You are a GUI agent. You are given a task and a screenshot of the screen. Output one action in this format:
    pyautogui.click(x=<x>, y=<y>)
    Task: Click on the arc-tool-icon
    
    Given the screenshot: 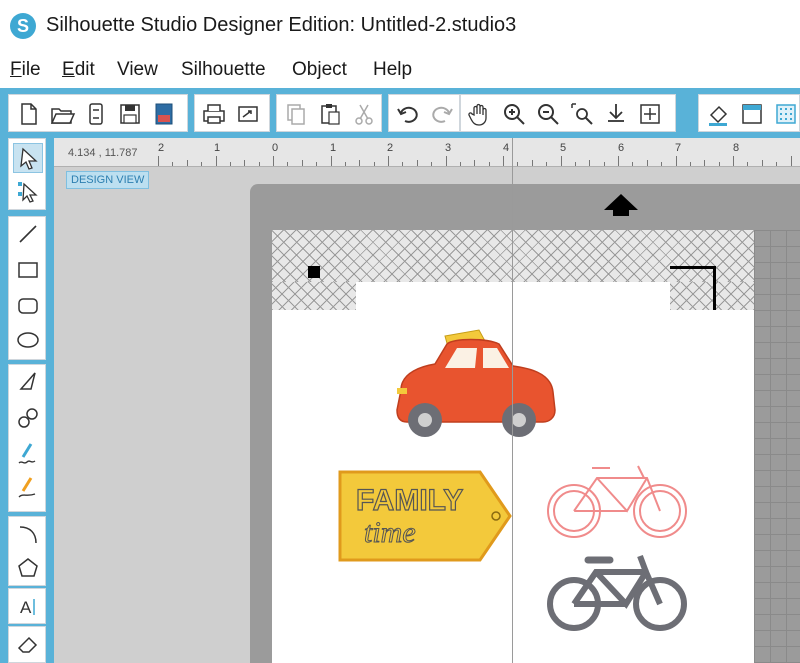 What is the action you would take?
    pyautogui.click(x=28, y=534)
    